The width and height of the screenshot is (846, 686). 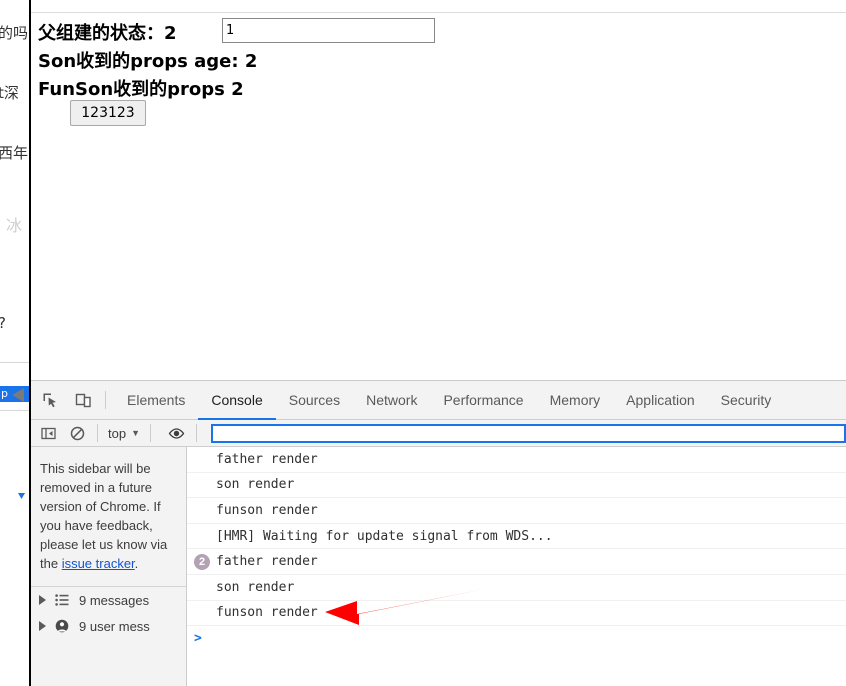 What do you see at coordinates (14, 225) in the screenshot?
I see `sliver-fragment-3: 冰` at bounding box center [14, 225].